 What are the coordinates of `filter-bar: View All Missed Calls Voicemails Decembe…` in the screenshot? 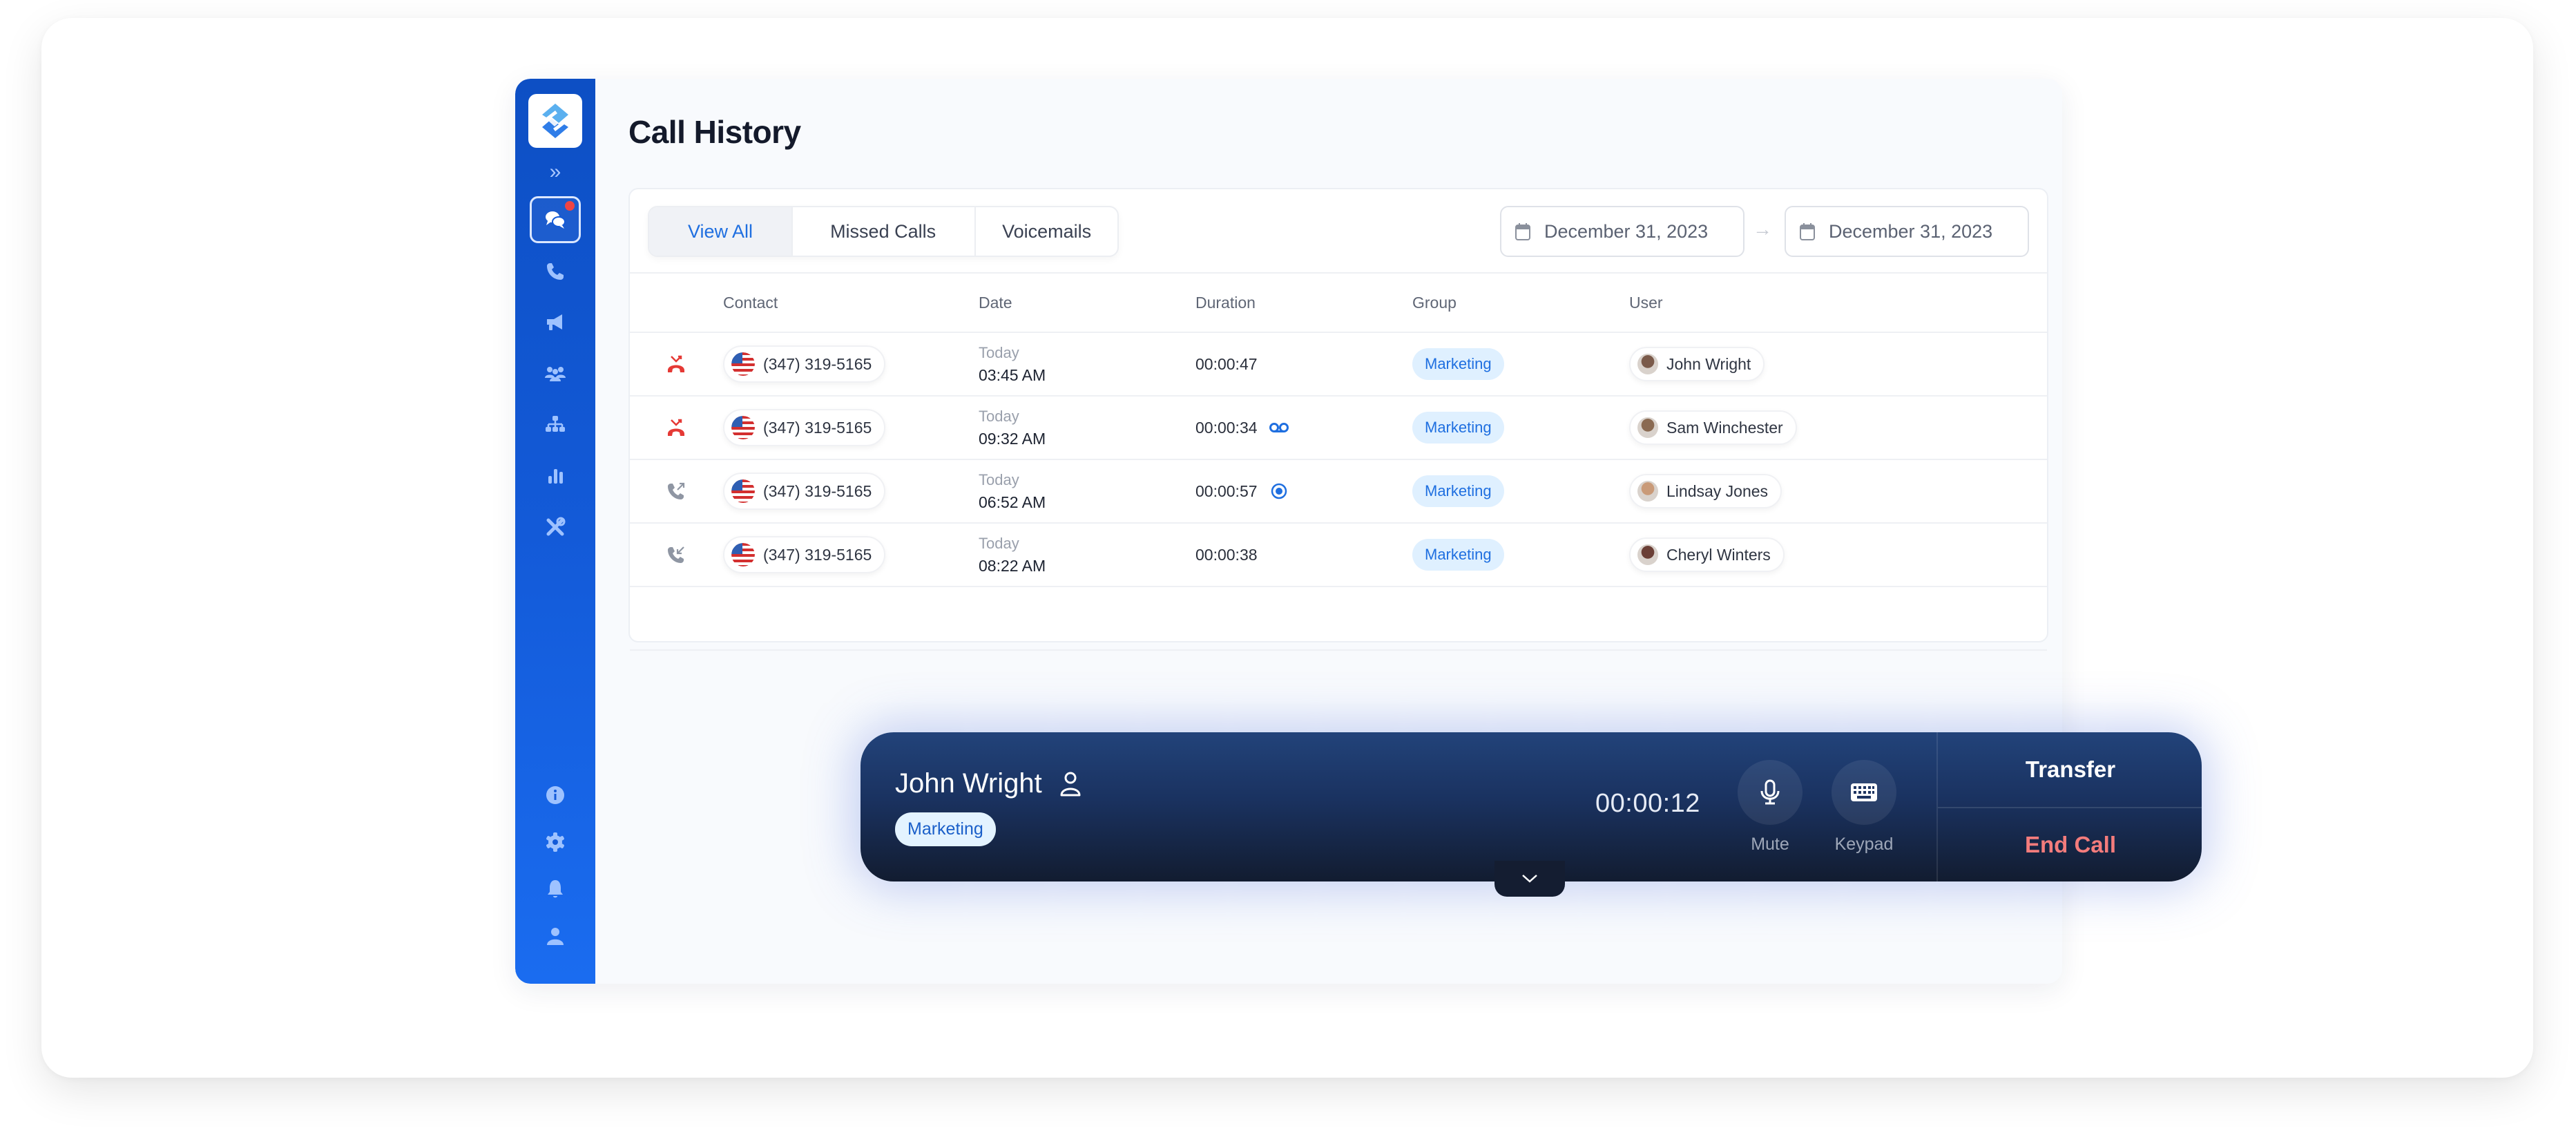 It's located at (1338, 231).